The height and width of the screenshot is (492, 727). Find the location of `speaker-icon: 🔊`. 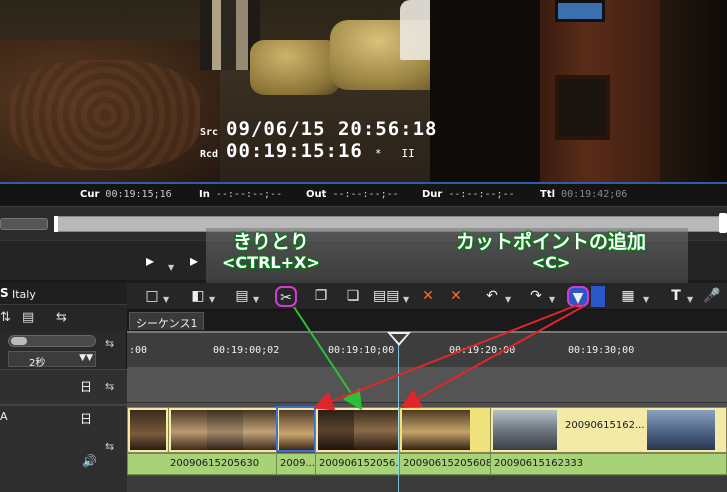

speaker-icon: 🔊 is located at coordinates (89, 461).